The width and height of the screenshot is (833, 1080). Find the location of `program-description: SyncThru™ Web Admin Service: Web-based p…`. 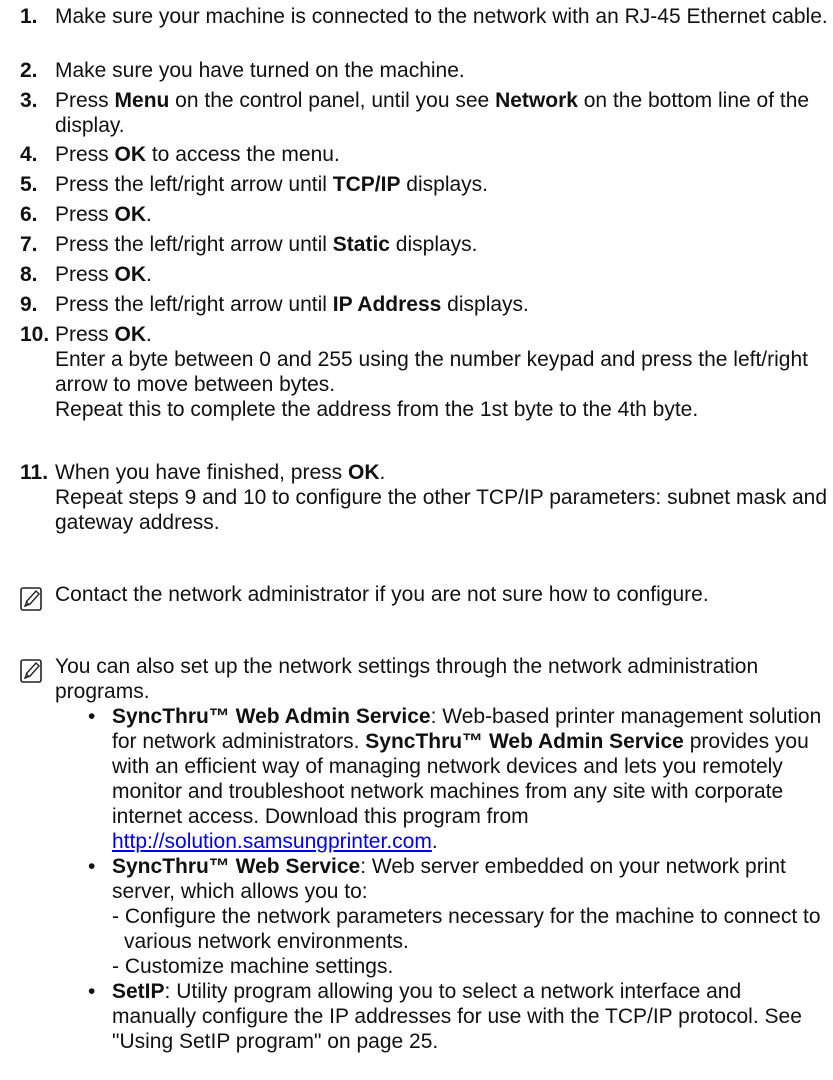

program-description: SyncThru™ Web Admin Service: Web-based p… is located at coordinates (471, 779).